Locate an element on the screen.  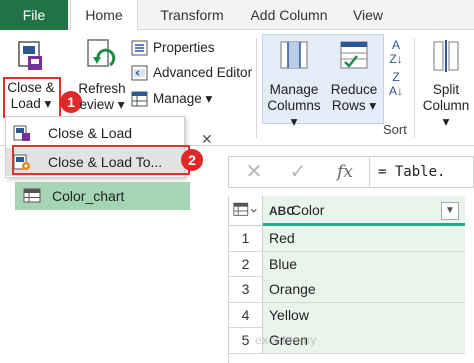
column-header-color: ABC Color ▼ is located at coordinates (364, 211).